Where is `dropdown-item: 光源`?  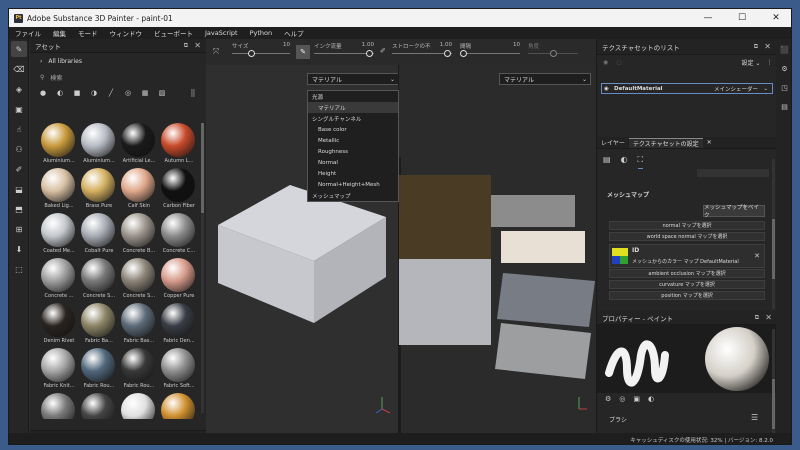
dropdown-item: 光源 is located at coordinates (353, 96).